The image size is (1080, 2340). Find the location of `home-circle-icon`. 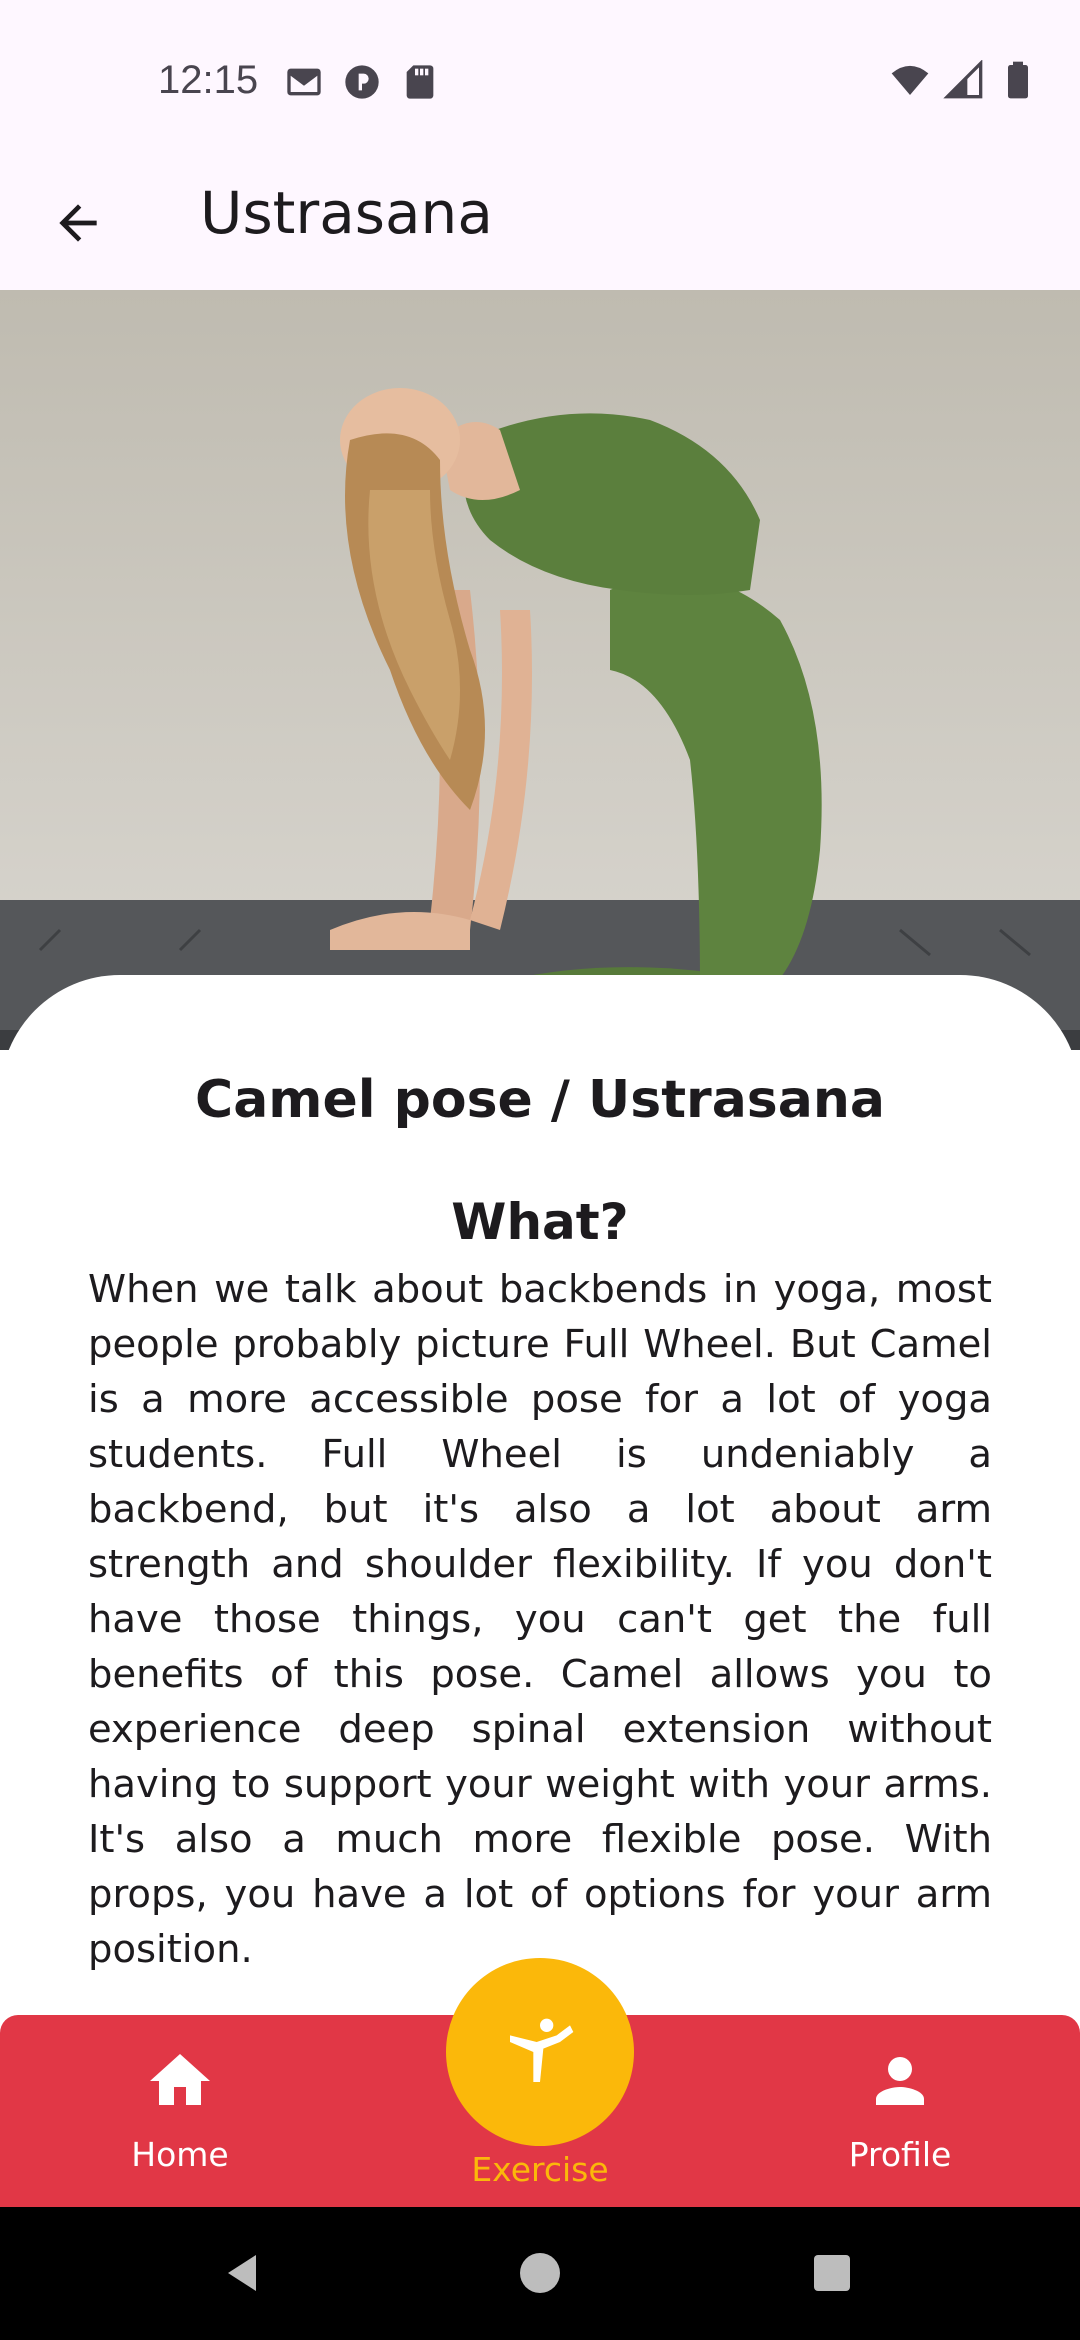

home-circle-icon is located at coordinates (540, 2273).